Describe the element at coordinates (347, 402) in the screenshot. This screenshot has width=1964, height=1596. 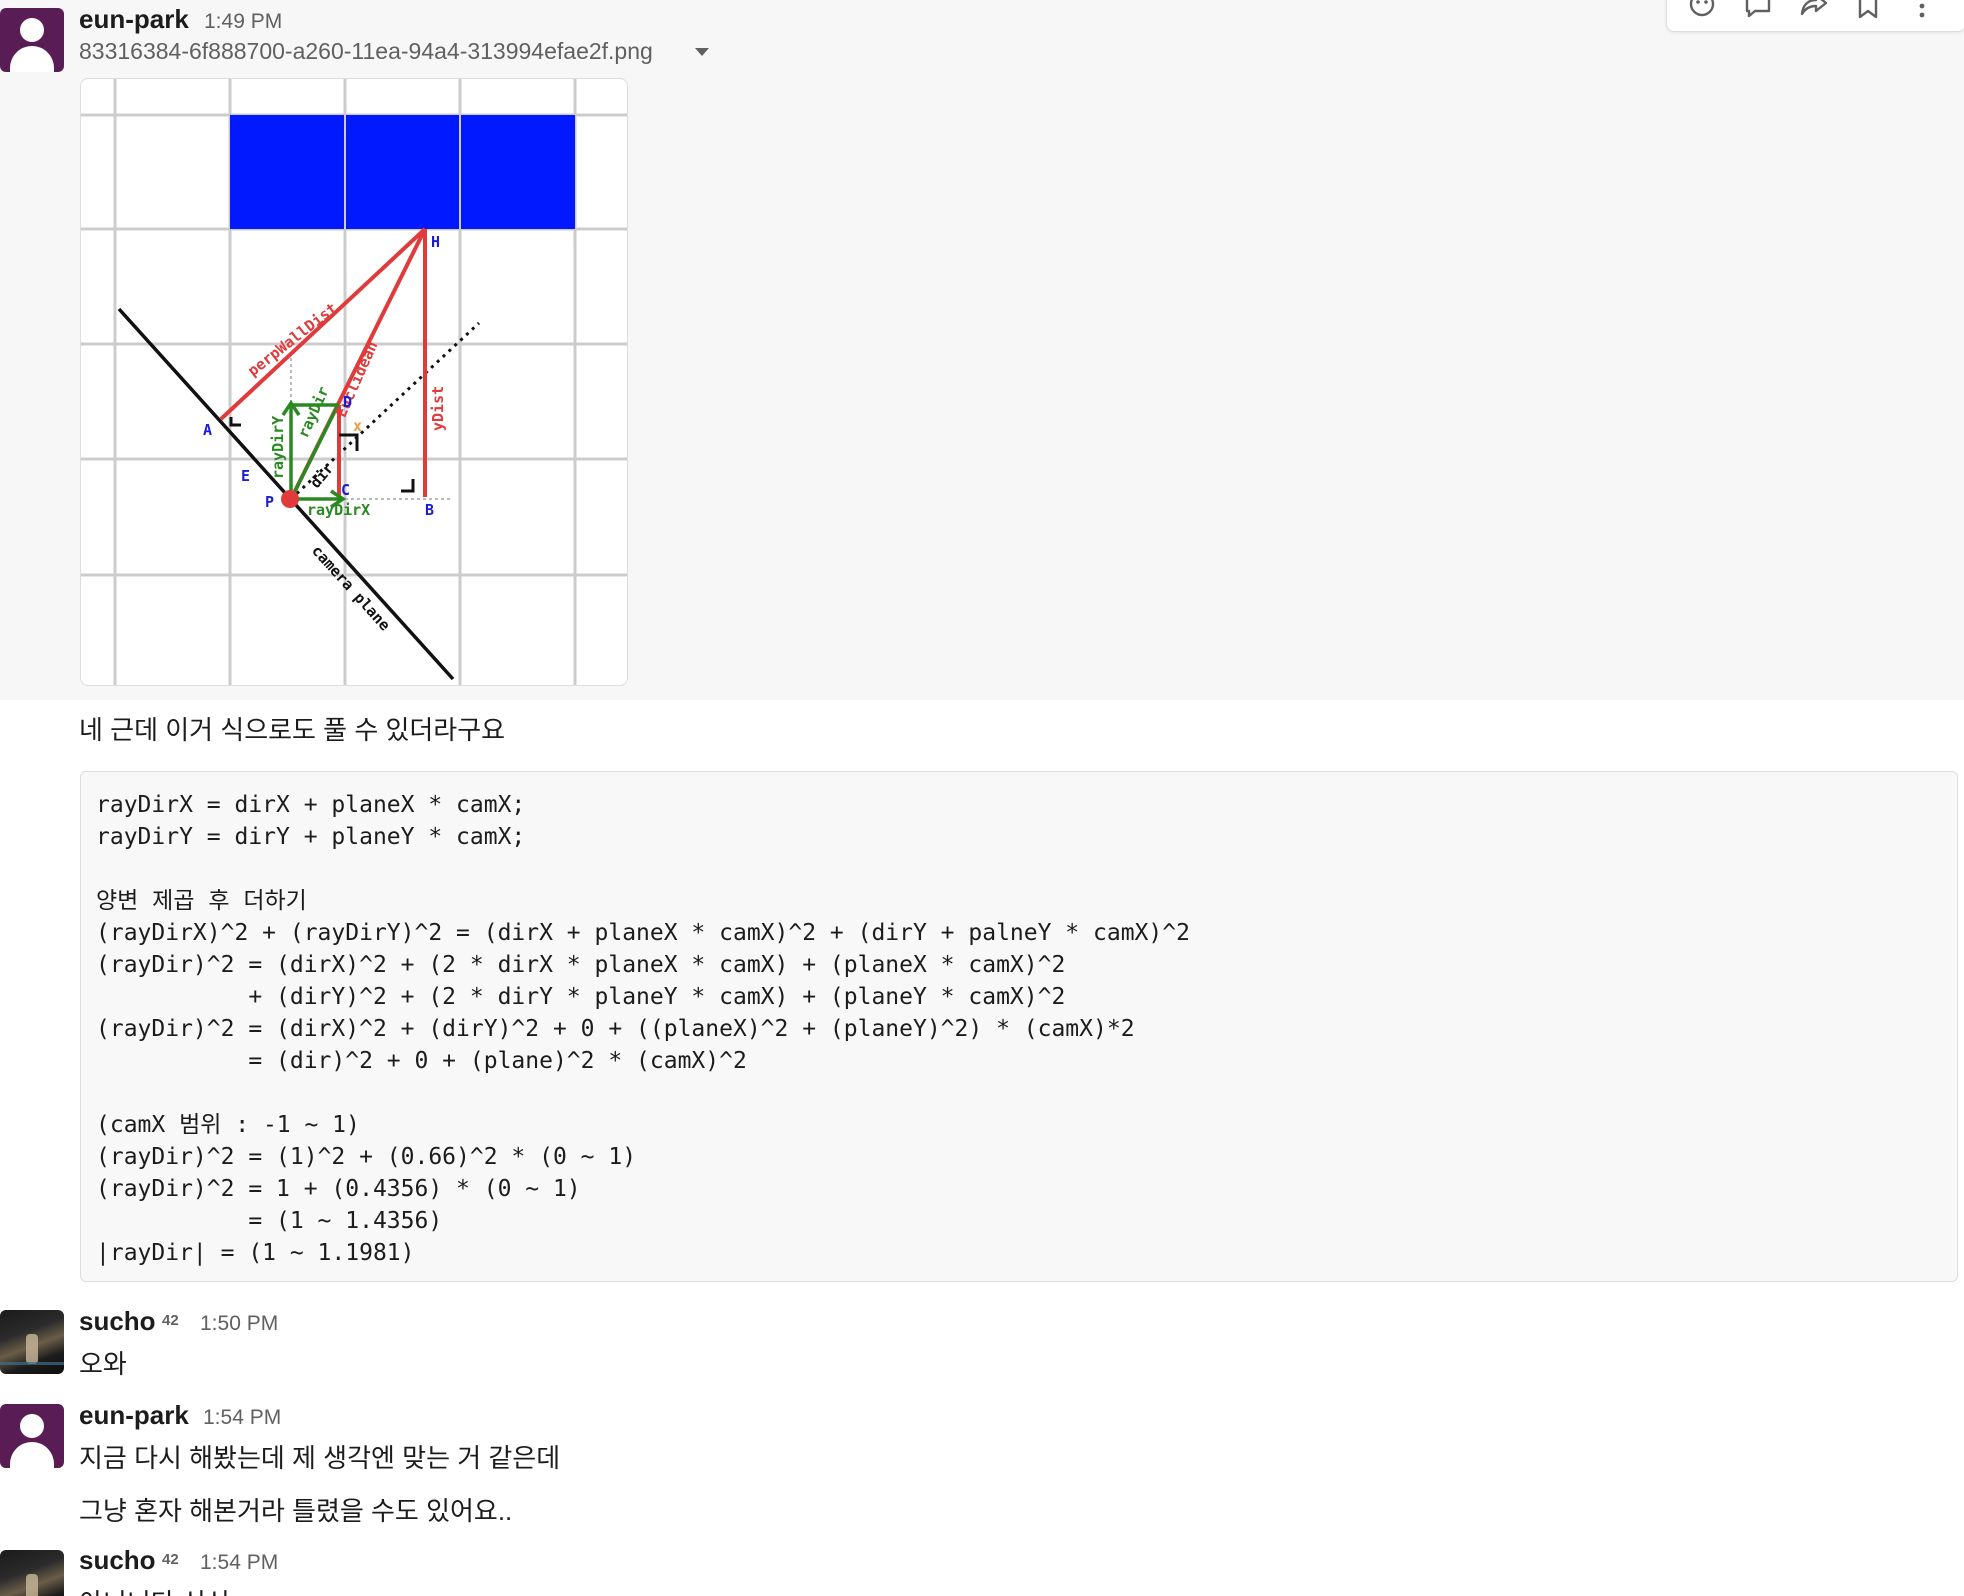
I see `label-point-d: D` at that location.